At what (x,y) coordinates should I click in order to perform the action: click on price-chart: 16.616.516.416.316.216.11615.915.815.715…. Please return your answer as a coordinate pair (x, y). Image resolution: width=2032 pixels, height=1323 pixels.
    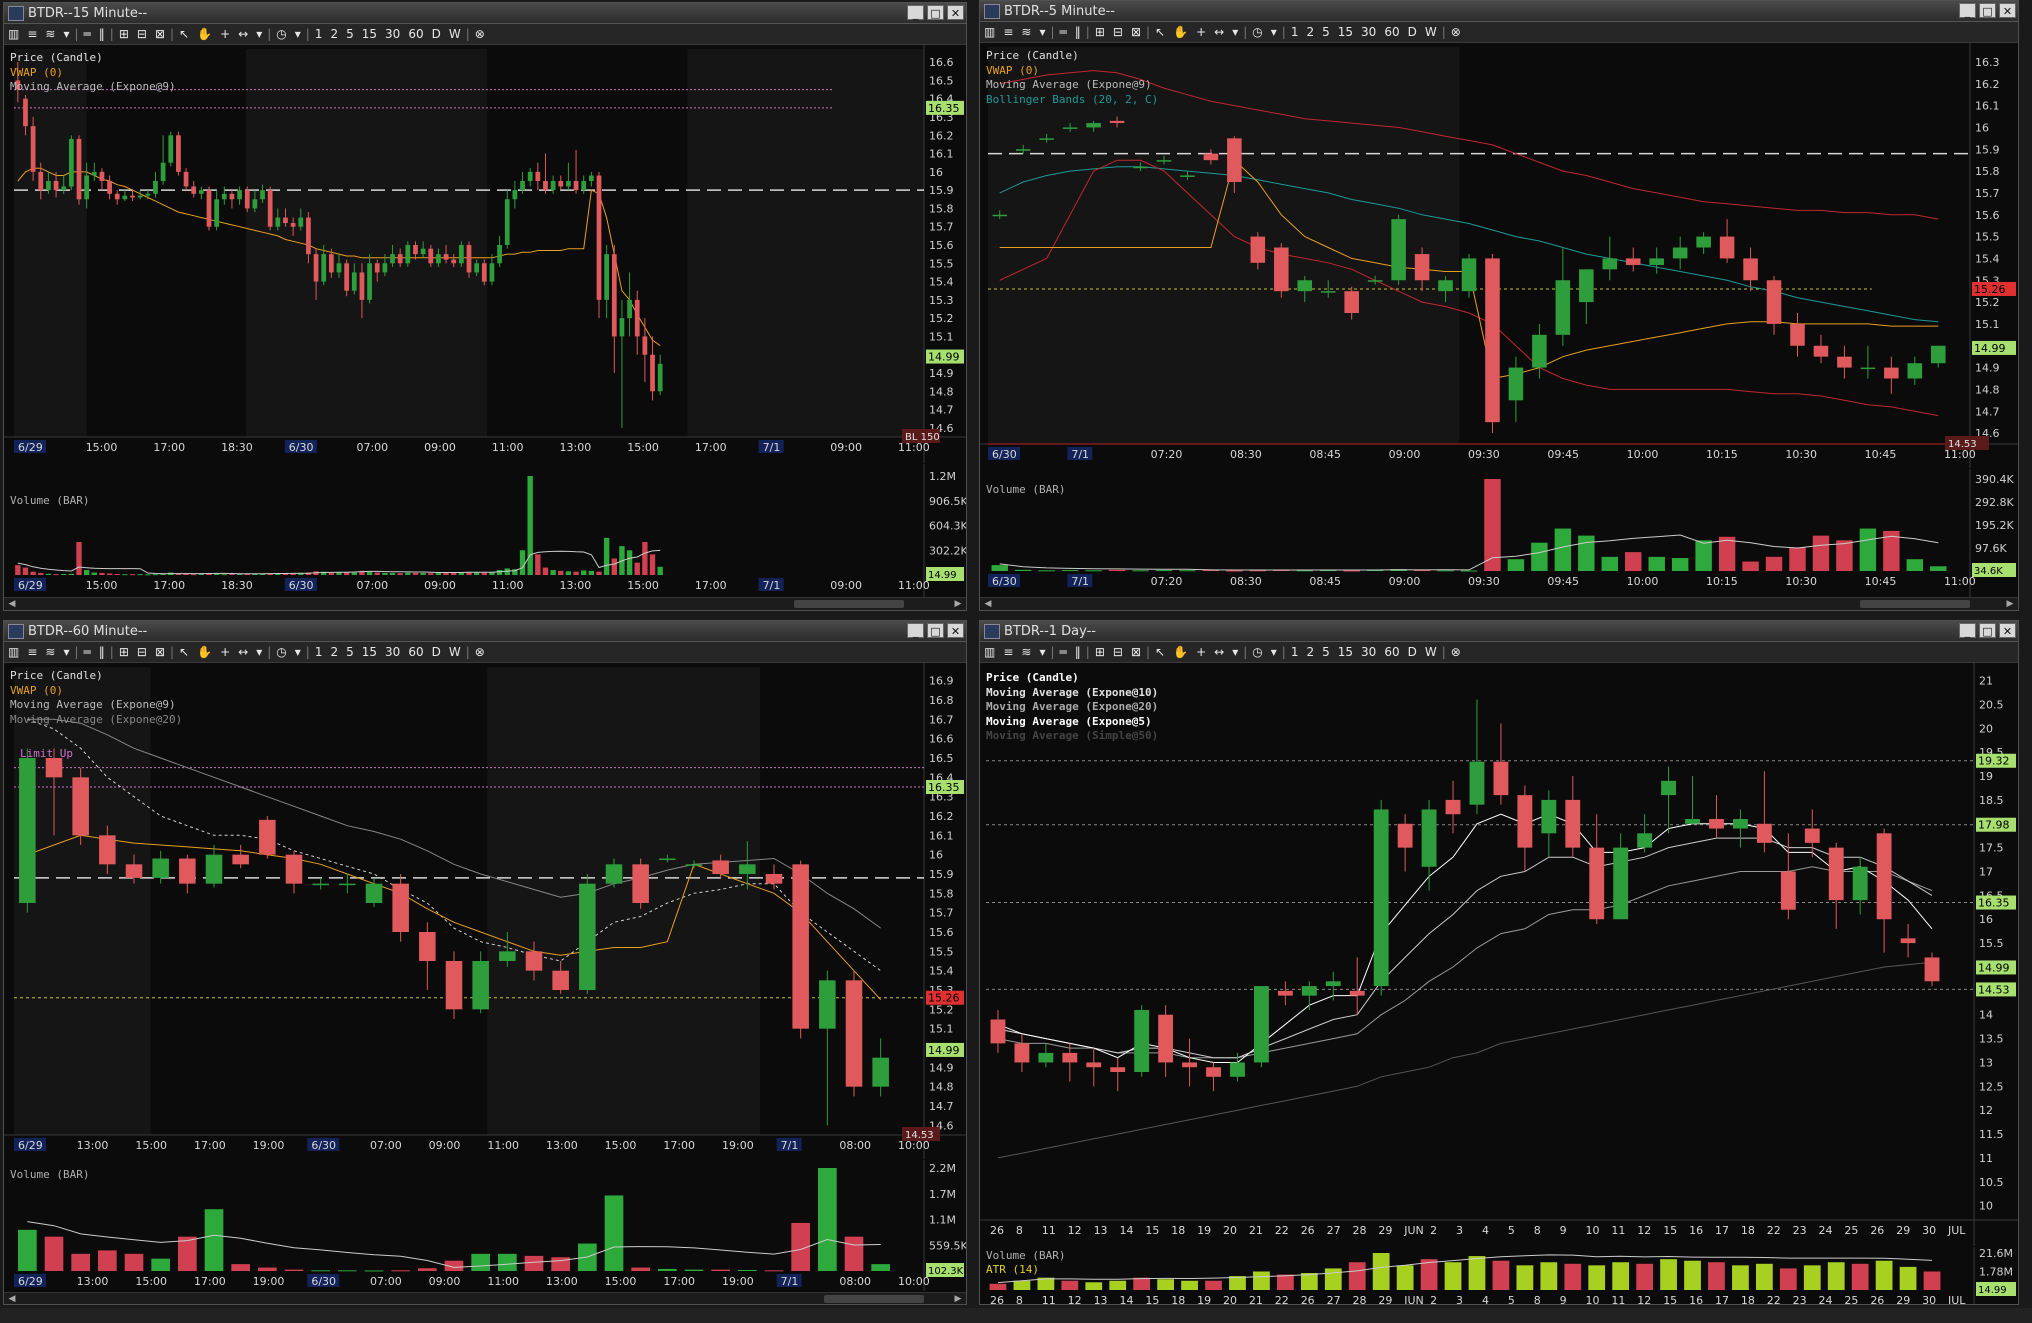
    Looking at the image, I should click on (485, 254).